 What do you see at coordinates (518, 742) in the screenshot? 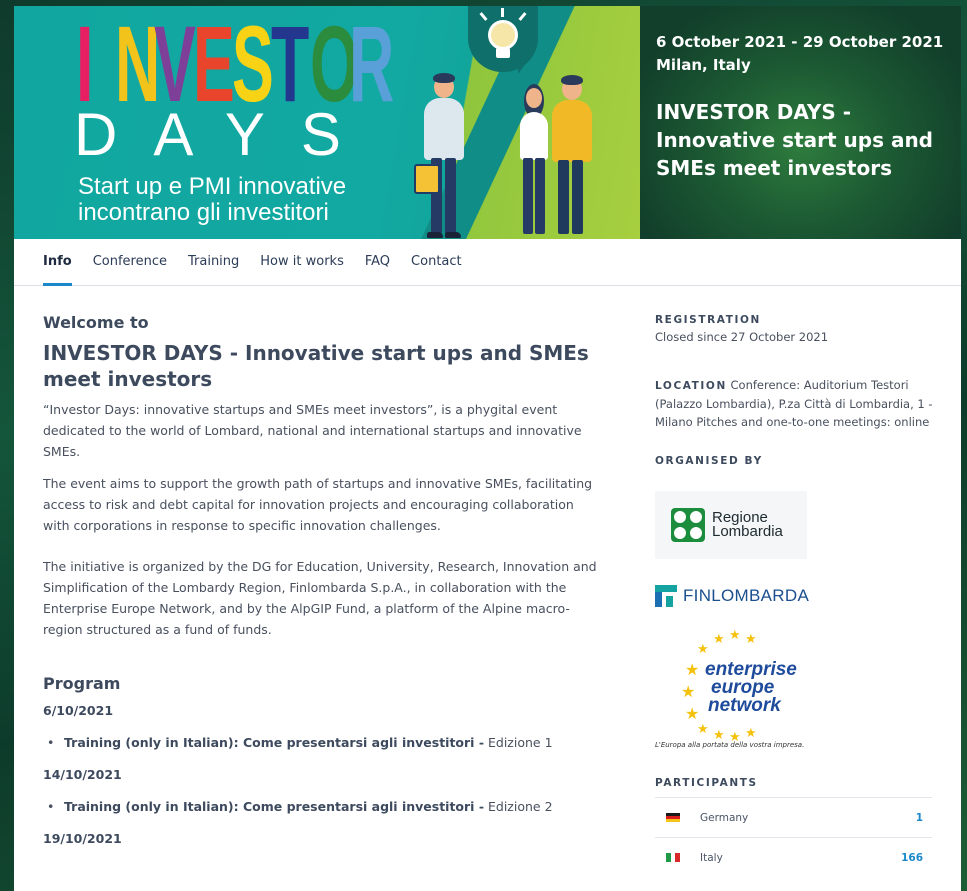
I see `program-item-edition: Edizione 1` at bounding box center [518, 742].